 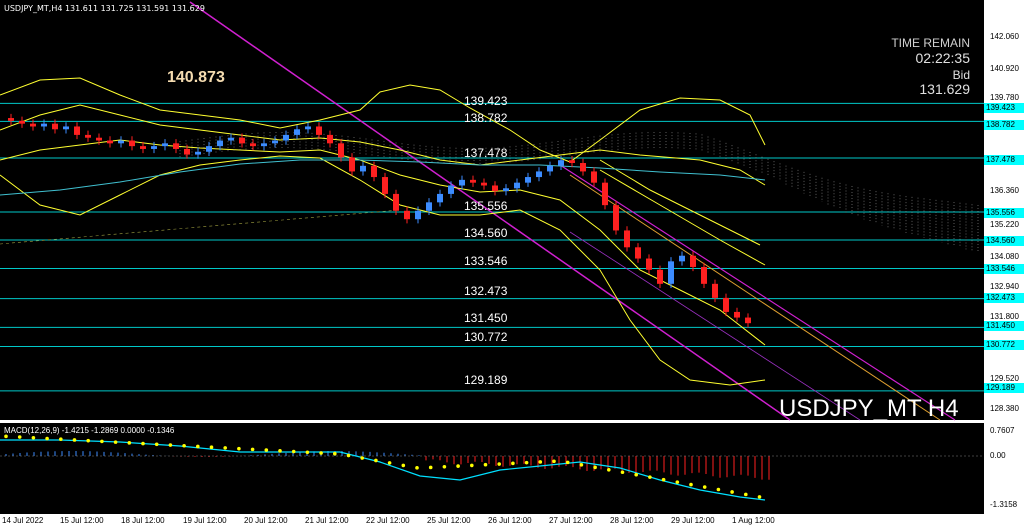 I want to click on time-remain-value: 02:22:35, so click(x=943, y=58).